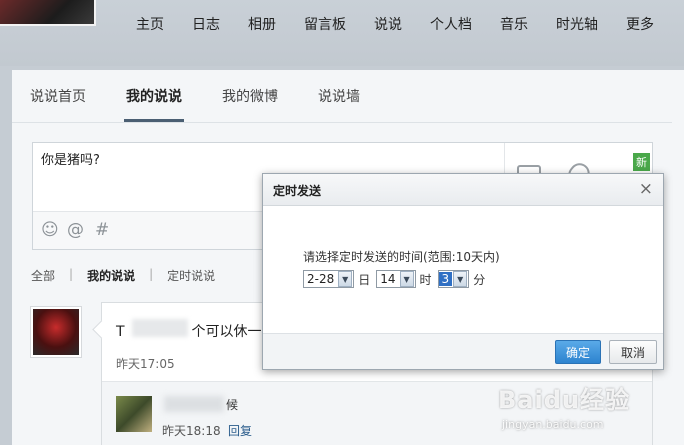 This screenshot has height=445, width=684. Describe the element at coordinates (578, 352) in the screenshot. I see `confirm-button: 确定` at that location.